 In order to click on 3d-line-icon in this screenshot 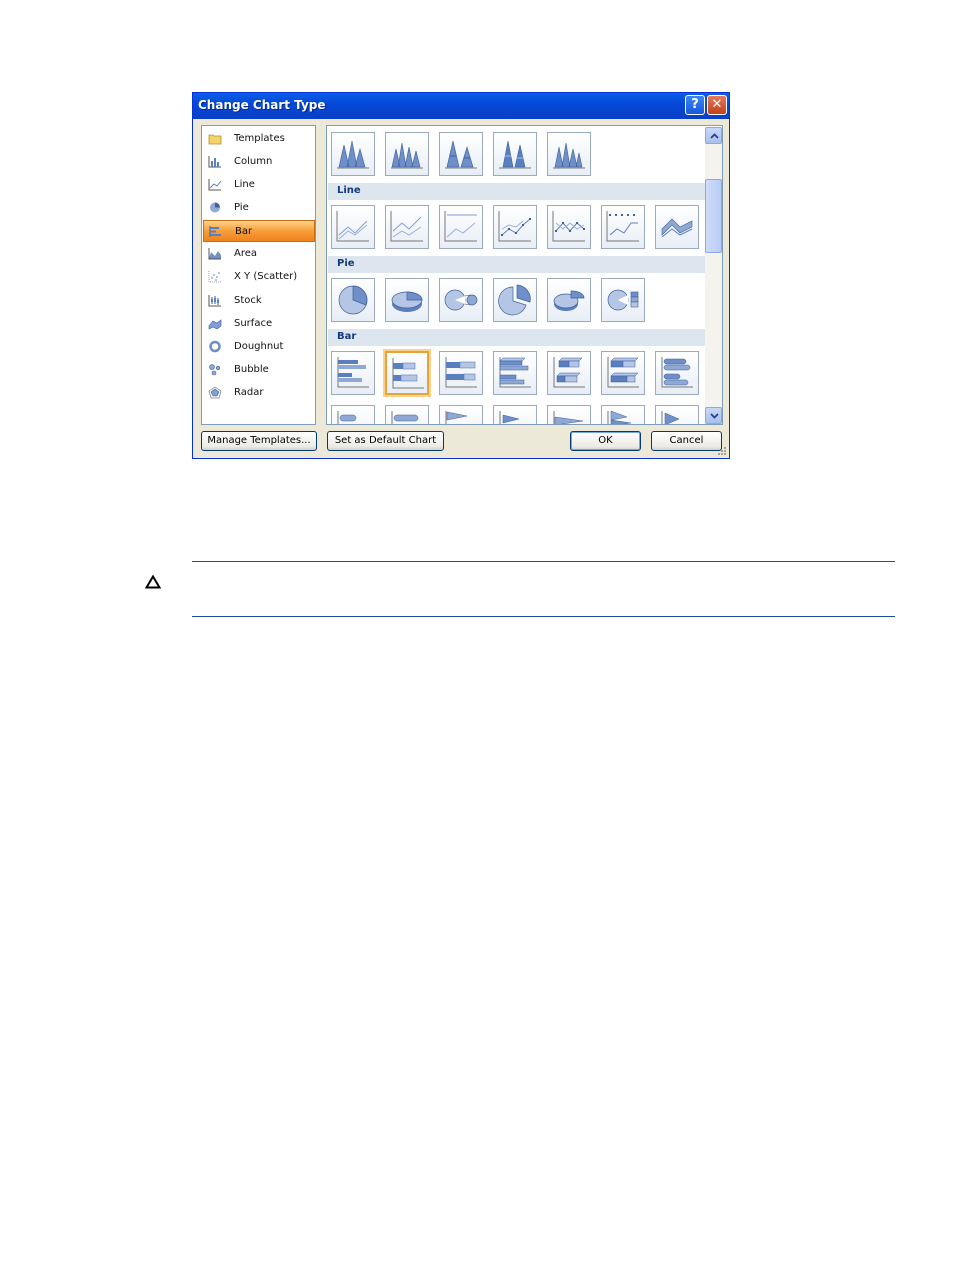, I will do `click(677, 228)`.